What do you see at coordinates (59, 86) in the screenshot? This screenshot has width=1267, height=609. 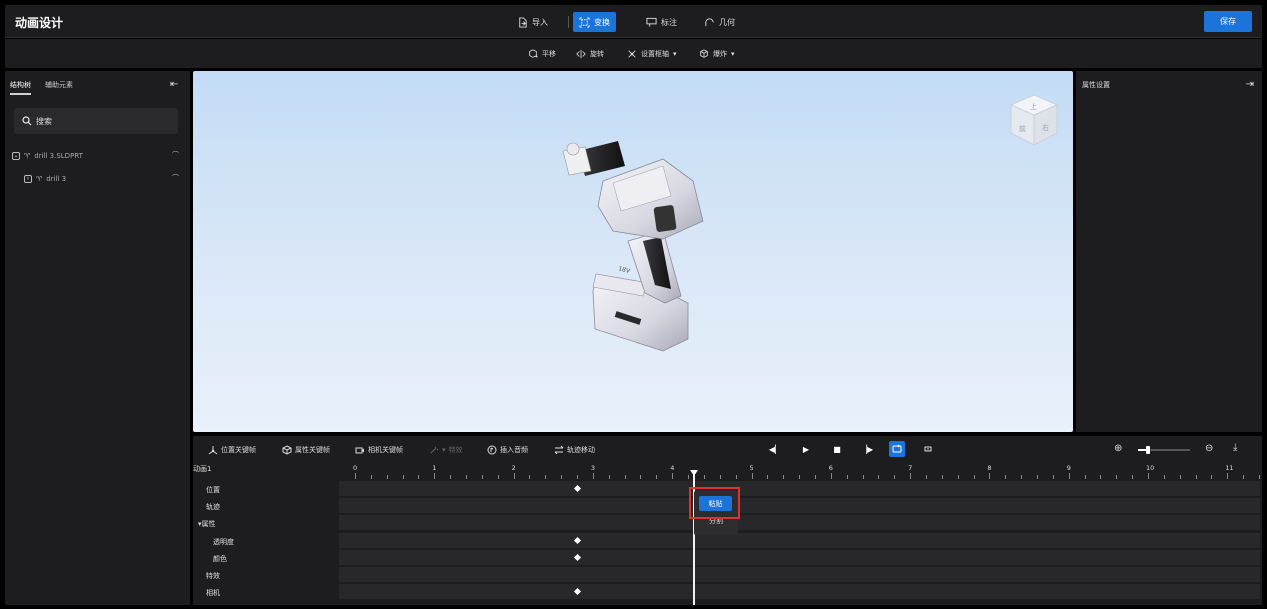 I see `tab-auxiliary-elements: 辅助元素` at bounding box center [59, 86].